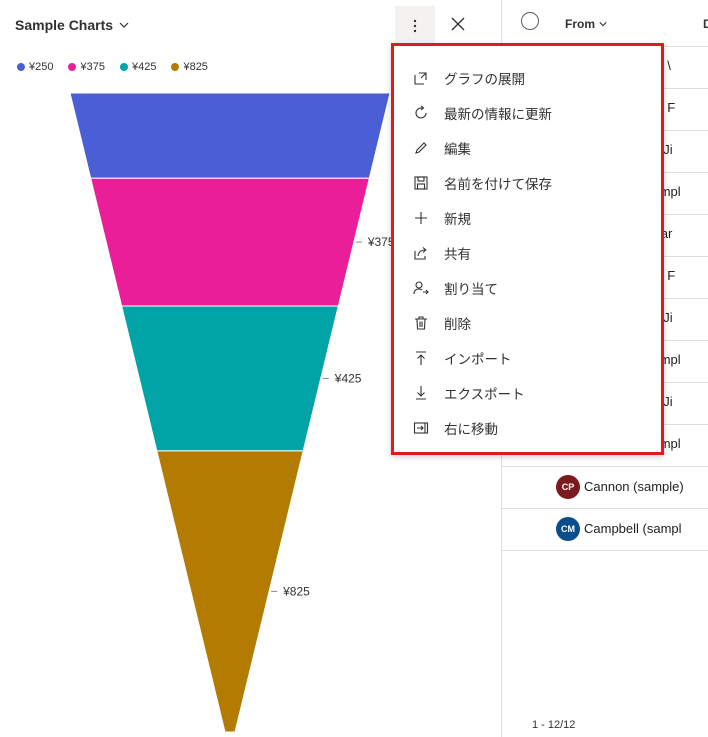 The height and width of the screenshot is (737, 708). I want to click on row-from-name: Campbell (sampl, so click(633, 528).